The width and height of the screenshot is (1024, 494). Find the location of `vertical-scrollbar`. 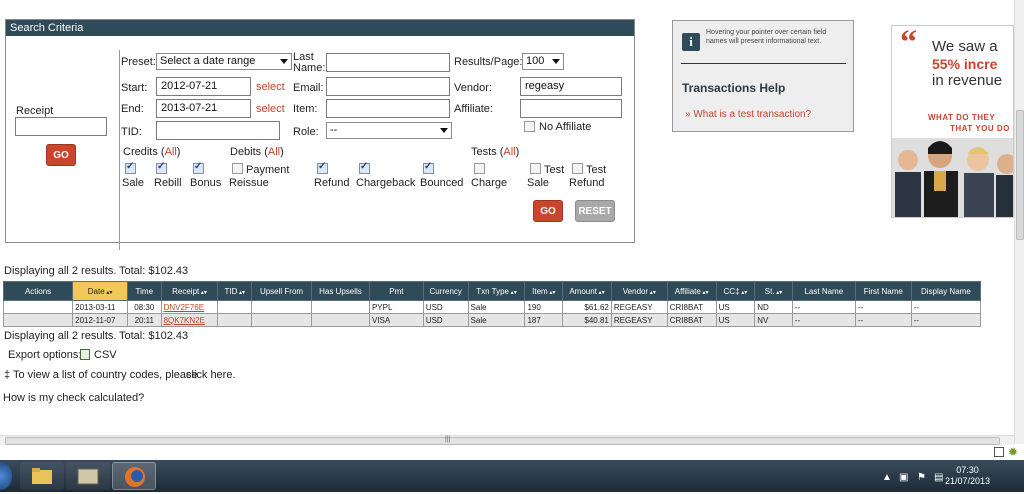

vertical-scrollbar is located at coordinates (1019, 222).